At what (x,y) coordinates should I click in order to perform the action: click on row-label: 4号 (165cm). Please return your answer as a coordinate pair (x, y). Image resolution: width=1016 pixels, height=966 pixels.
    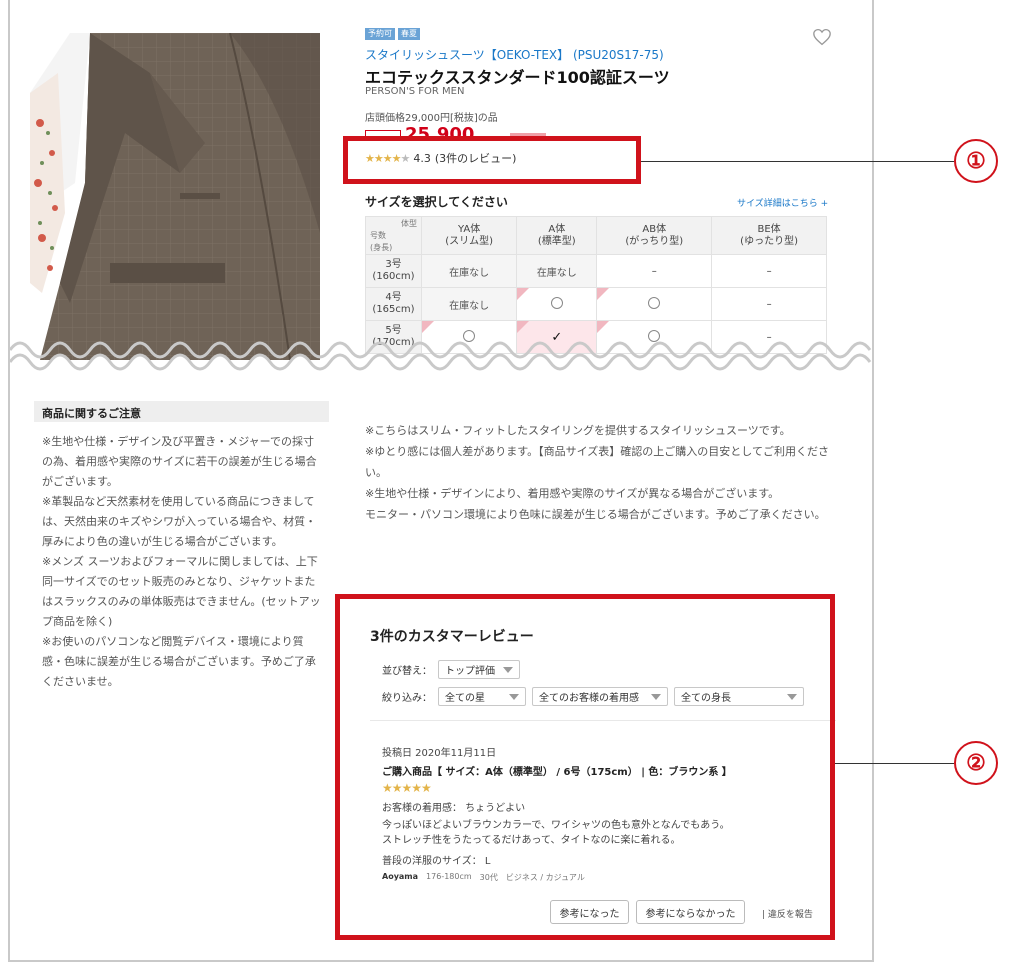
    Looking at the image, I should click on (393, 304).